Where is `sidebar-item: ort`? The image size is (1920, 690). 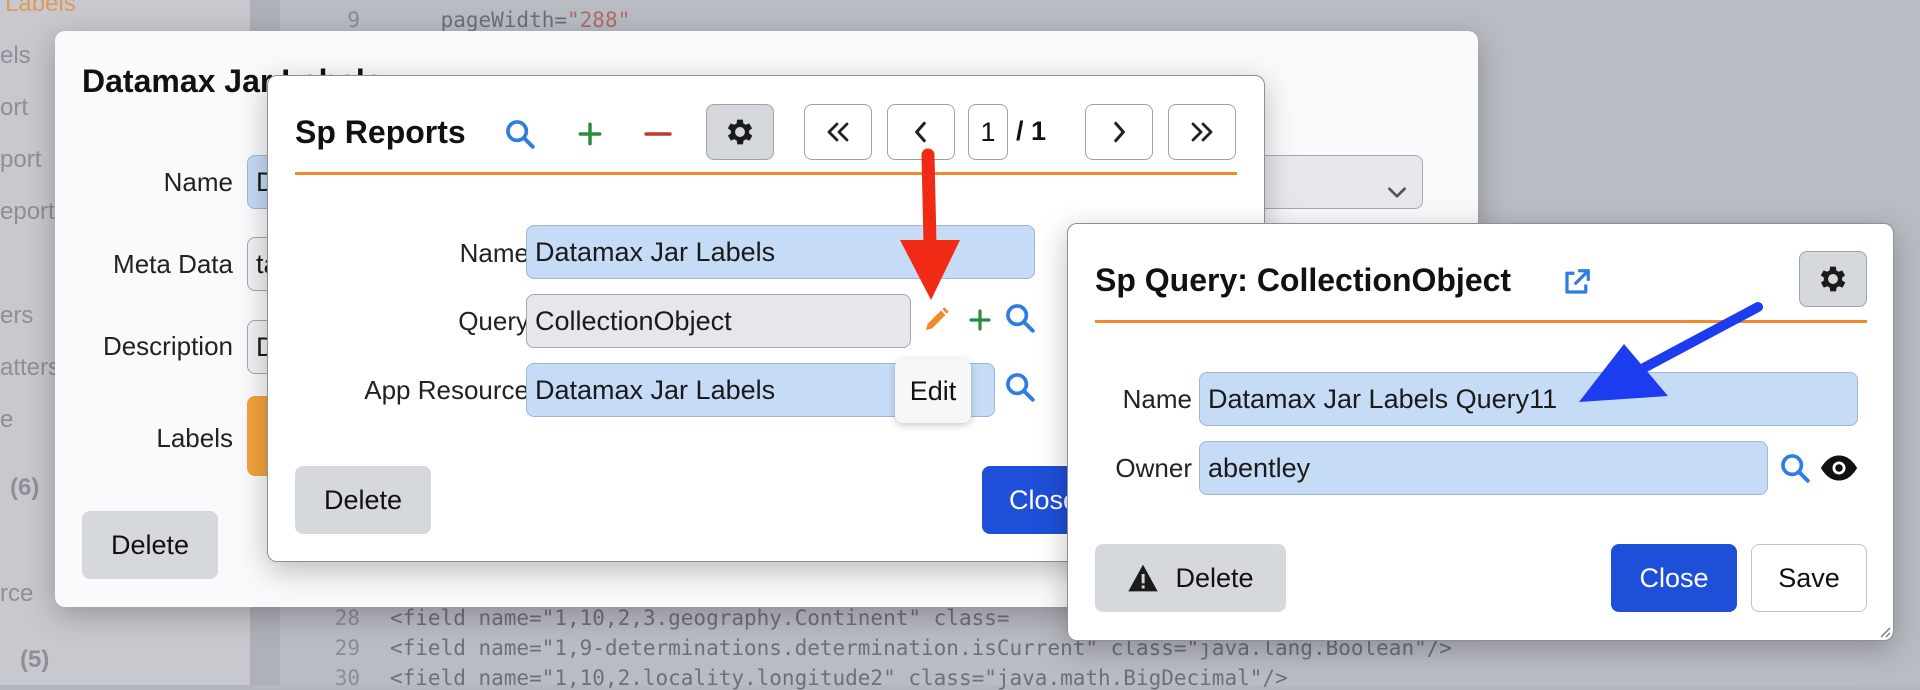
sidebar-item: ort is located at coordinates (14, 108).